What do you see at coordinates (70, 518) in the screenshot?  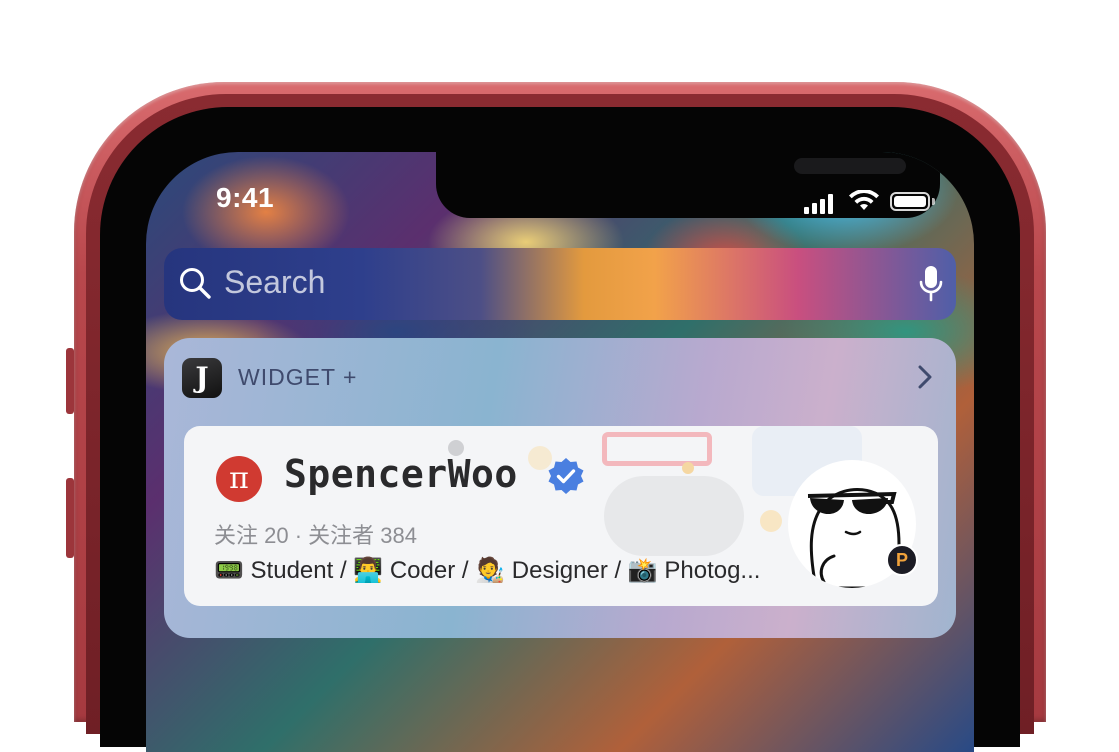 I see `volume-down-button` at bounding box center [70, 518].